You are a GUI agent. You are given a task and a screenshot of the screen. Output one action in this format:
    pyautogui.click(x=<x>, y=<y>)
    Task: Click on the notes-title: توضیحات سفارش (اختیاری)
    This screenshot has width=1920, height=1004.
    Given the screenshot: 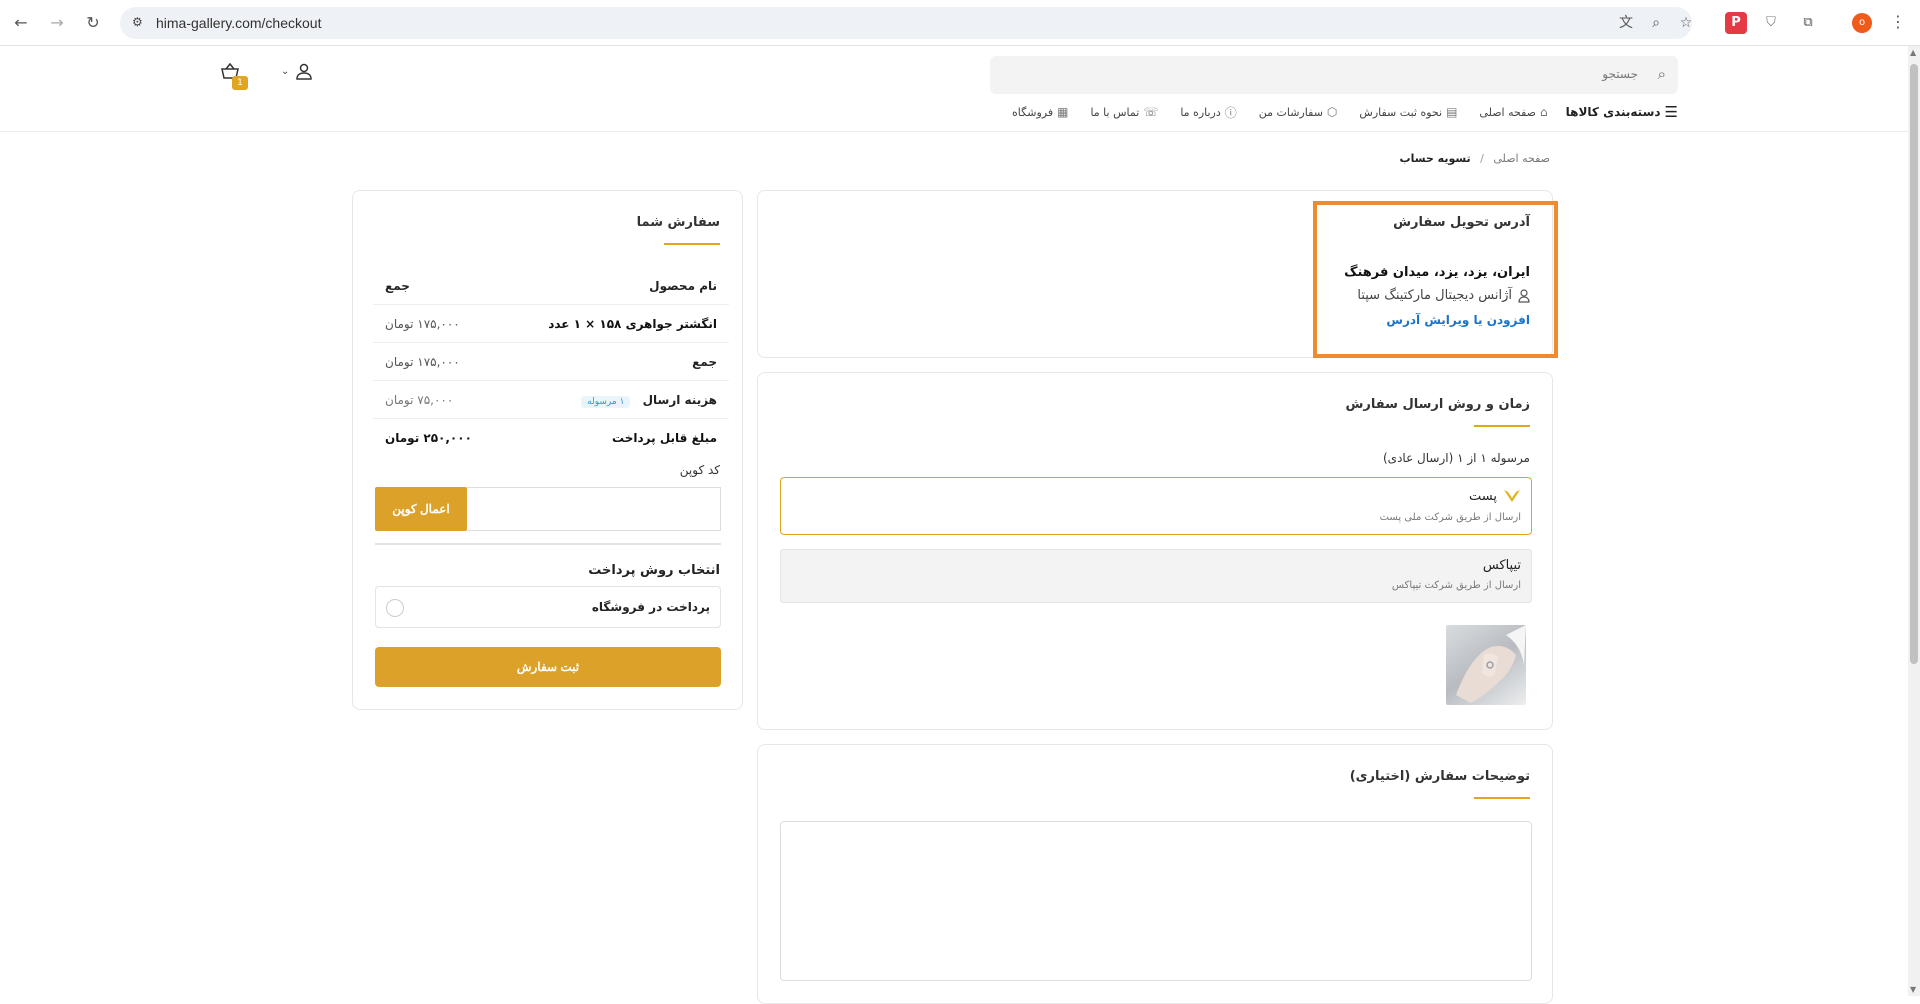 What is the action you would take?
    pyautogui.click(x=1439, y=776)
    